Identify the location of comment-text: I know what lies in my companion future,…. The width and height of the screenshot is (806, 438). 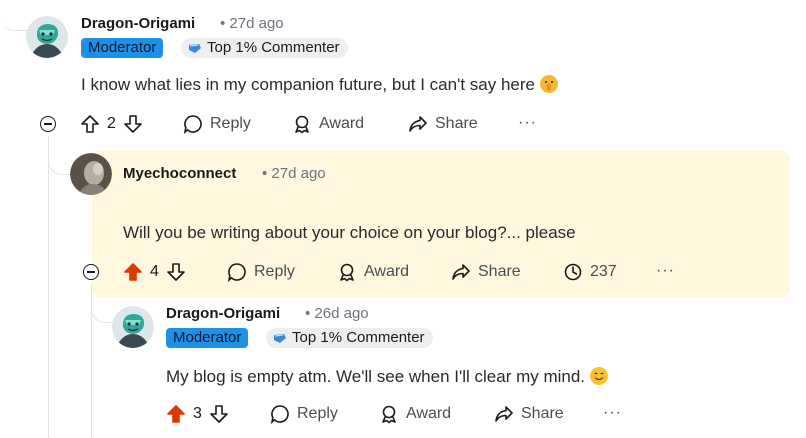
(308, 84).